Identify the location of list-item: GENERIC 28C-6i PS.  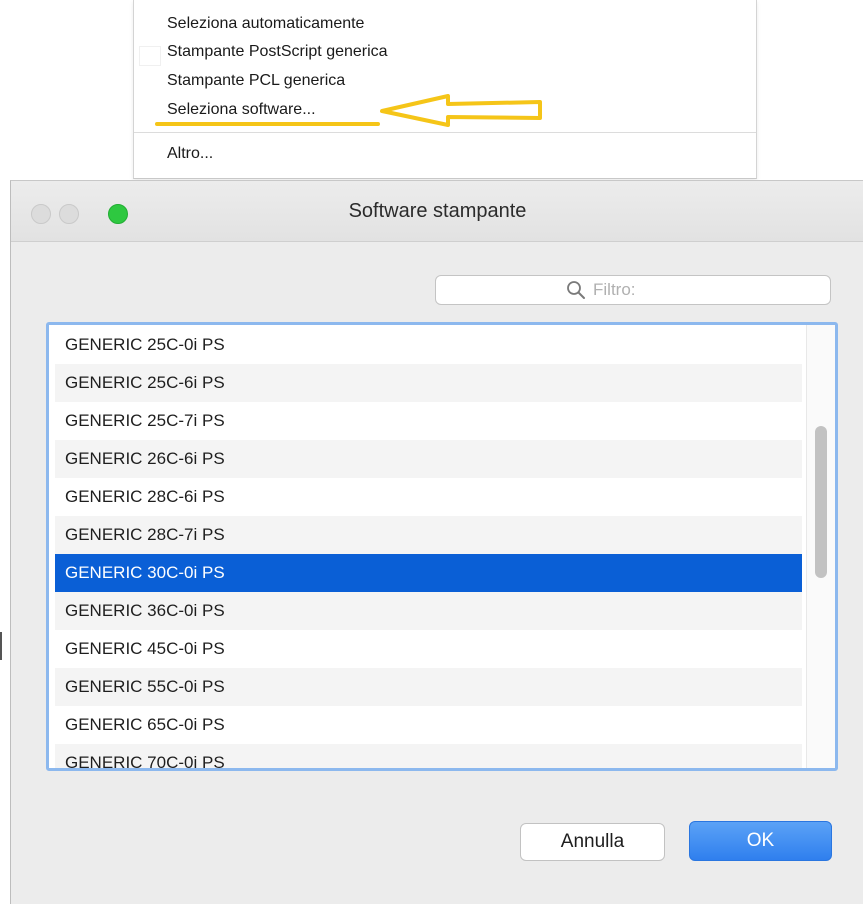
(428, 497).